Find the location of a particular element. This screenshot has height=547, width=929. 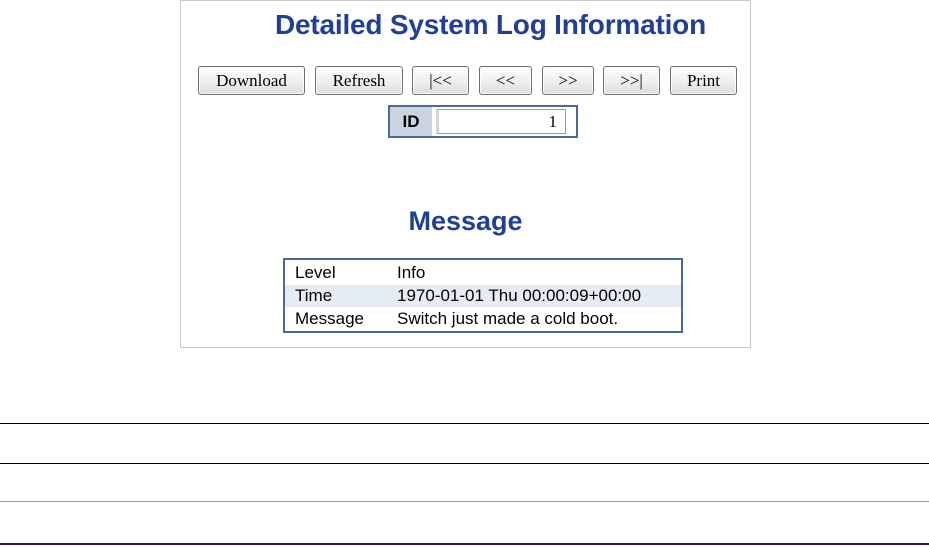

row-value: Switch just made a cold boot. is located at coordinates (508, 318).